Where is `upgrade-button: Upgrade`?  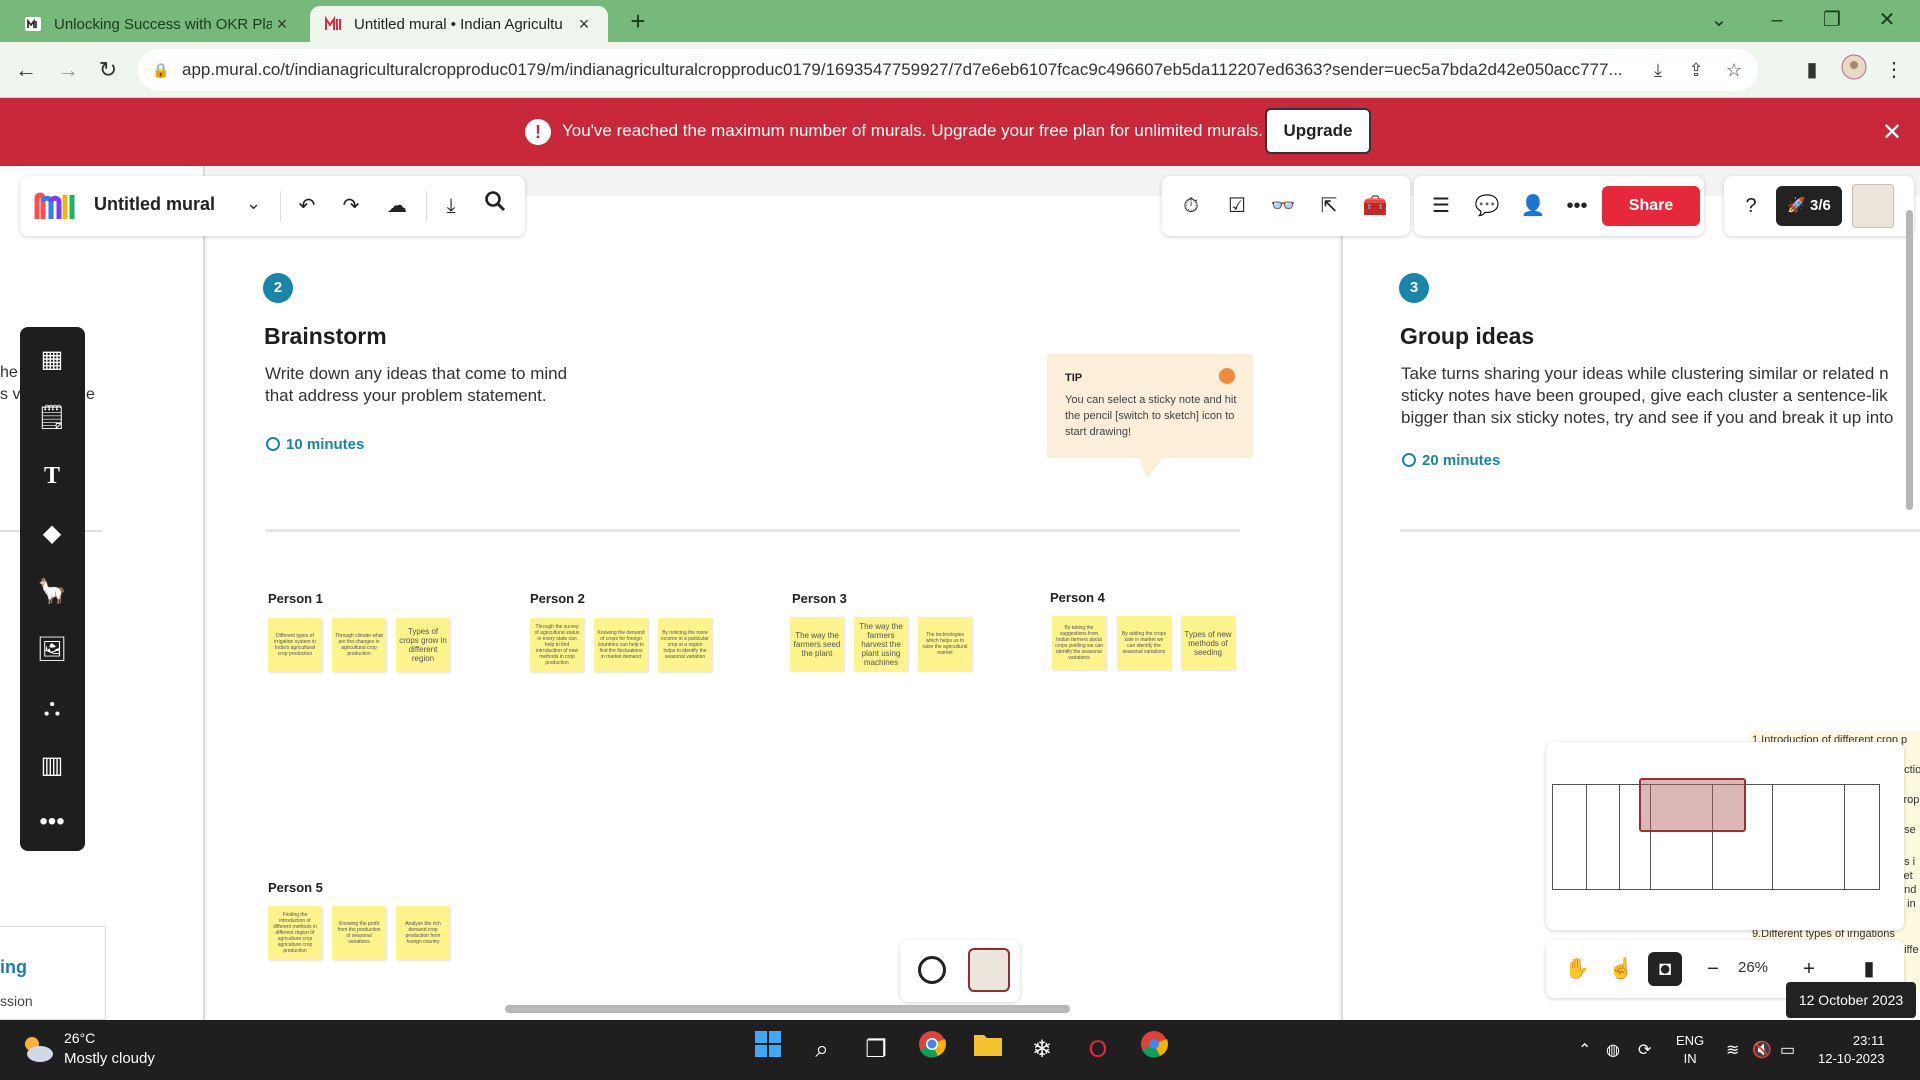 upgrade-button: Upgrade is located at coordinates (1318, 131).